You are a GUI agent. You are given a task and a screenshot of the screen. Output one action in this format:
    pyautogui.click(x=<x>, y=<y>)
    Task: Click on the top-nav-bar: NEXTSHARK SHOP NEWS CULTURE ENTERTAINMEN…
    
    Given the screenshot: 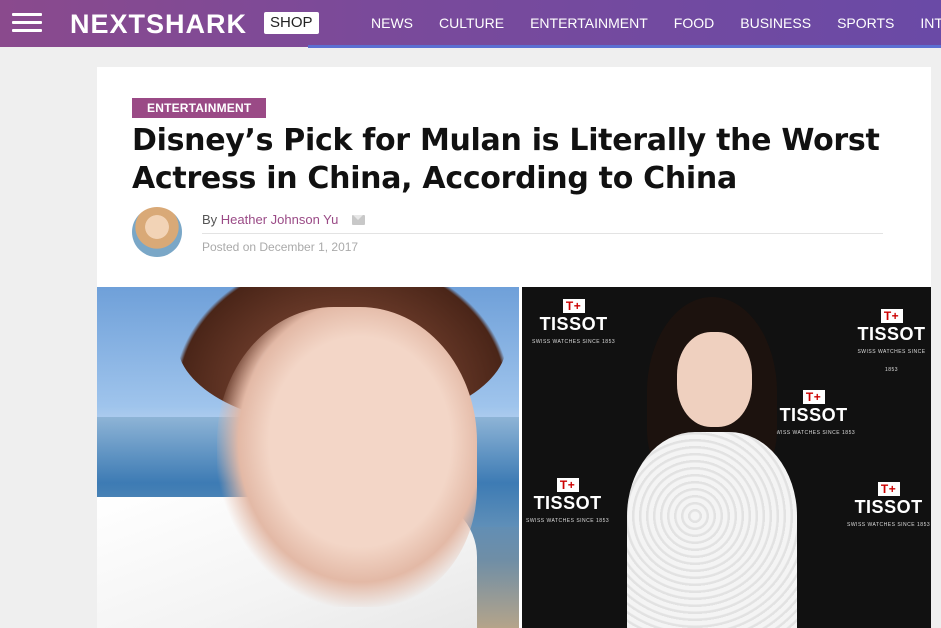 What is the action you would take?
    pyautogui.click(x=470, y=24)
    